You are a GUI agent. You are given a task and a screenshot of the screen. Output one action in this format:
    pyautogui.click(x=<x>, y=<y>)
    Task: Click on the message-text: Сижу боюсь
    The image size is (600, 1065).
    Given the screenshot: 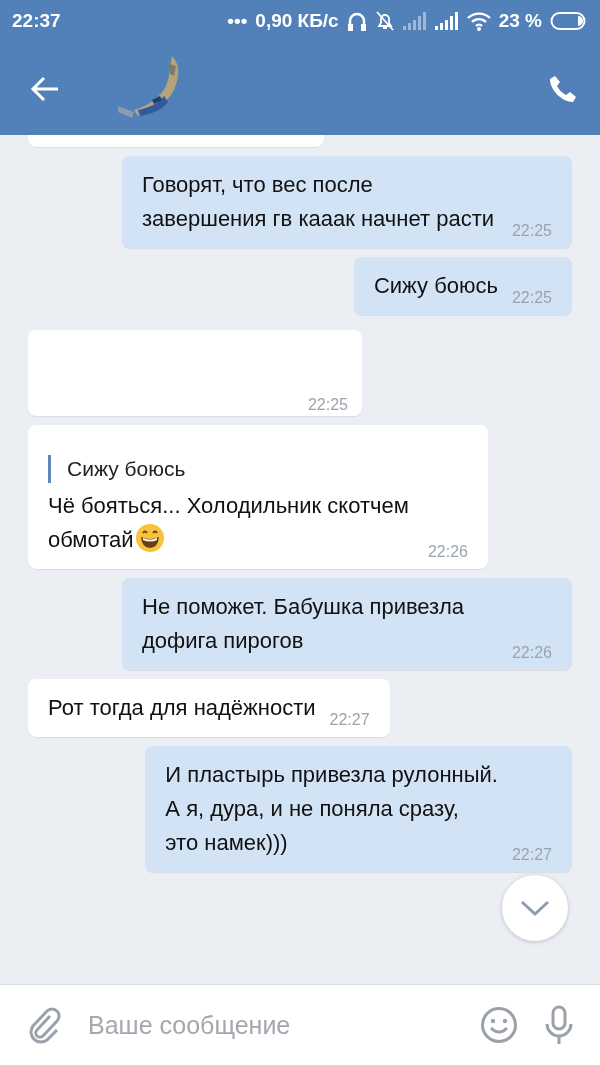 What is the action you would take?
    pyautogui.click(x=435, y=286)
    